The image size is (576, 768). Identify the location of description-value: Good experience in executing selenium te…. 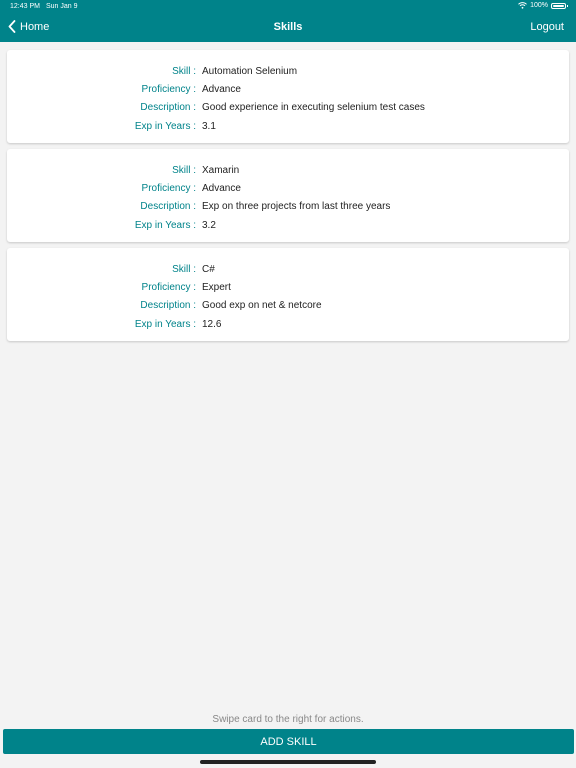
(313, 108).